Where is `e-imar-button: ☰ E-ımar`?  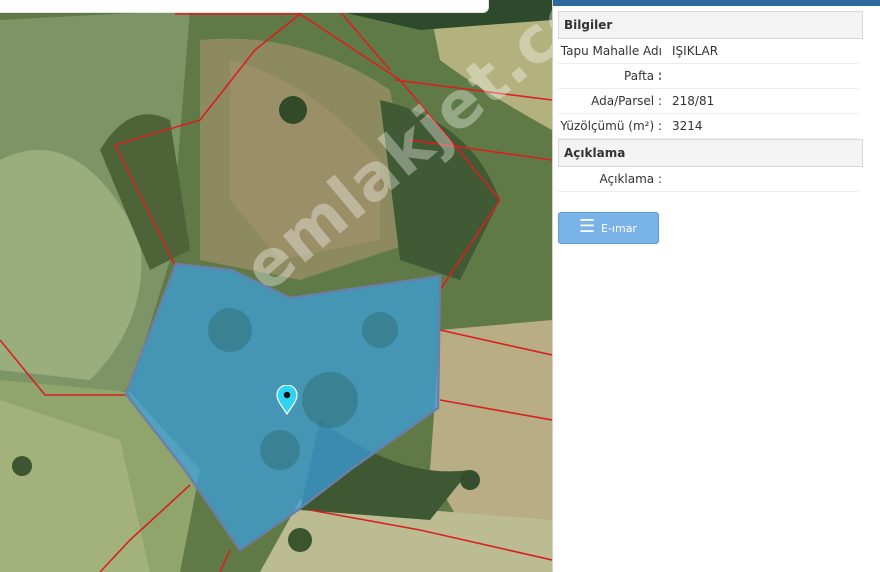
e-imar-button: ☰ E-ımar is located at coordinates (608, 228).